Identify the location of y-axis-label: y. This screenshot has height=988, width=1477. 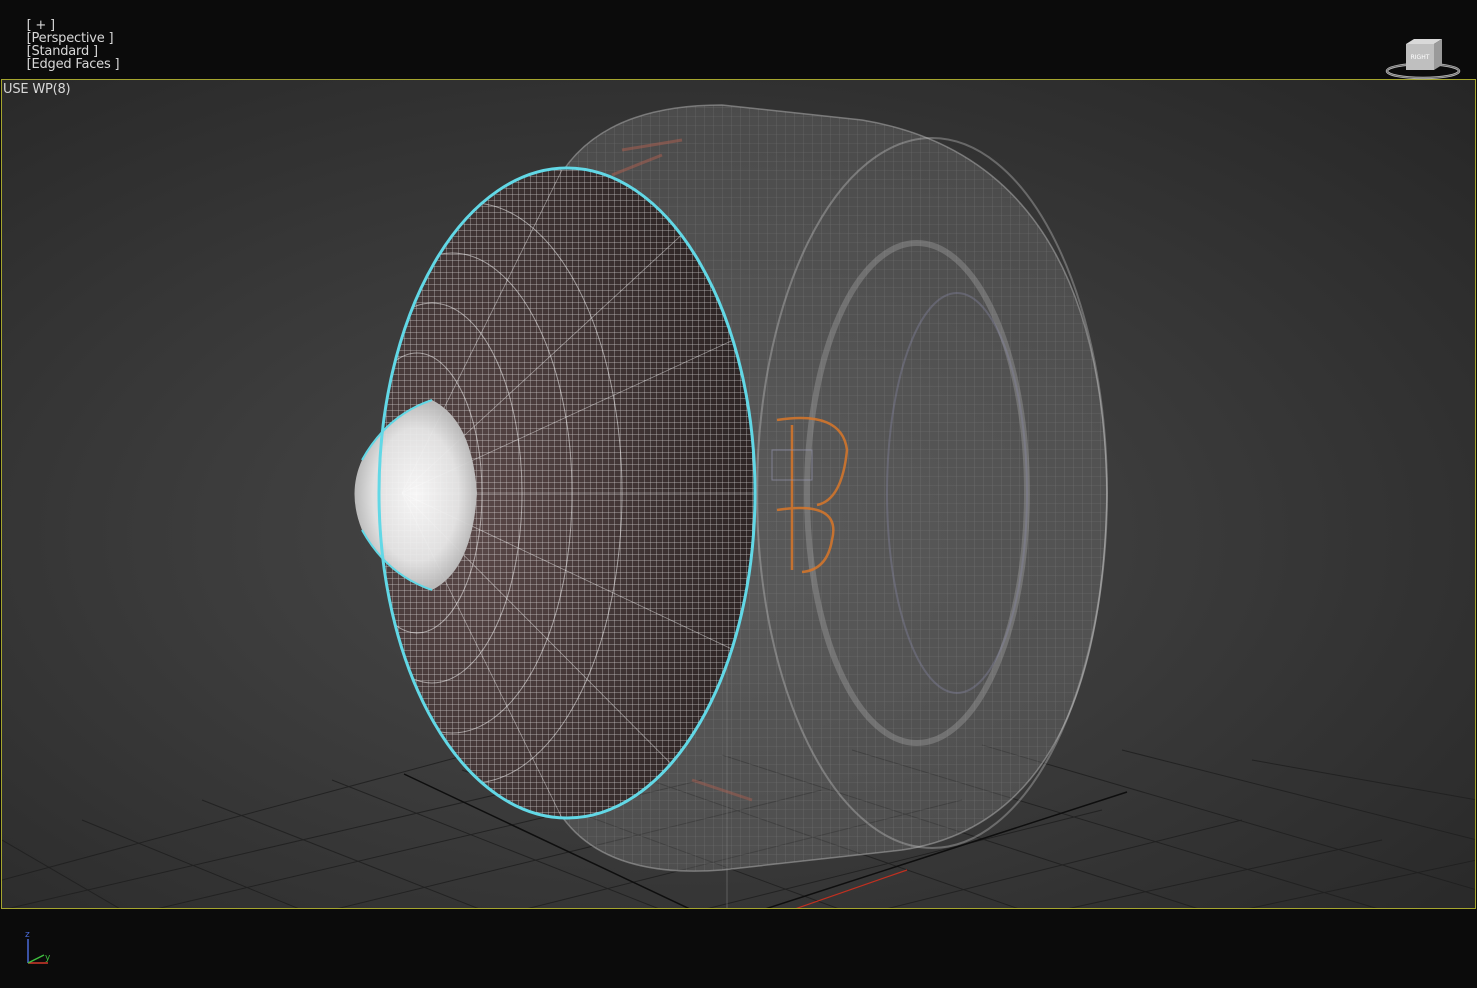
(48, 958).